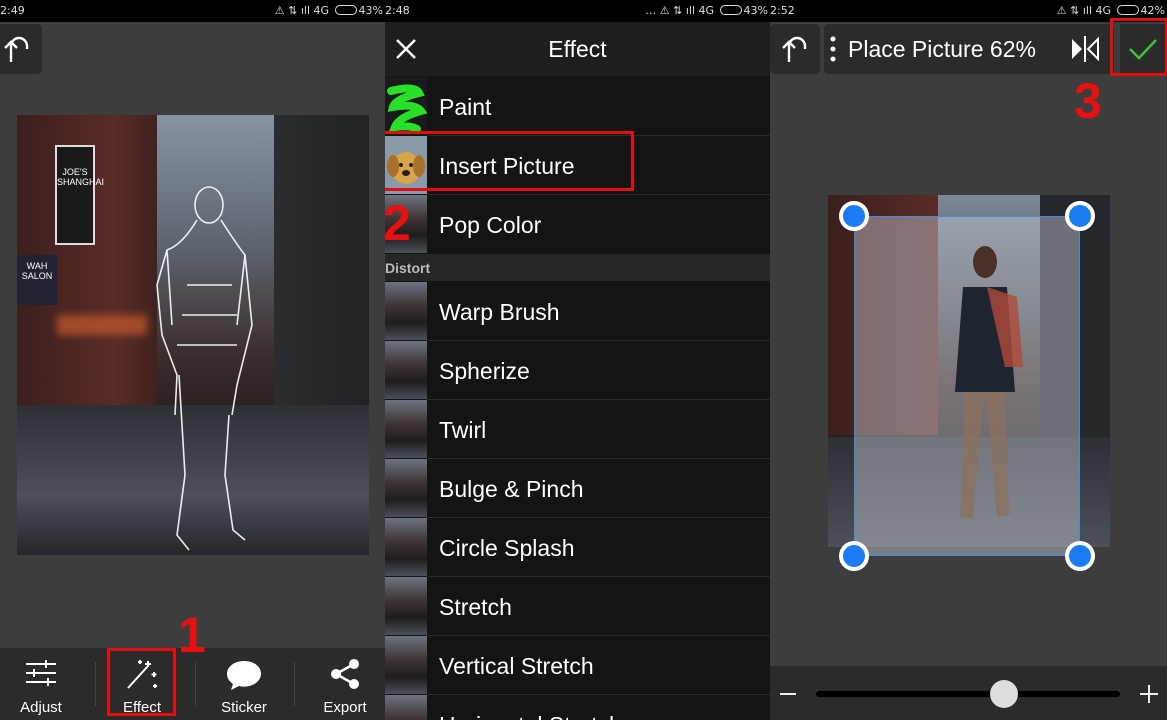  I want to click on effect-item-label: Paint, so click(465, 107).